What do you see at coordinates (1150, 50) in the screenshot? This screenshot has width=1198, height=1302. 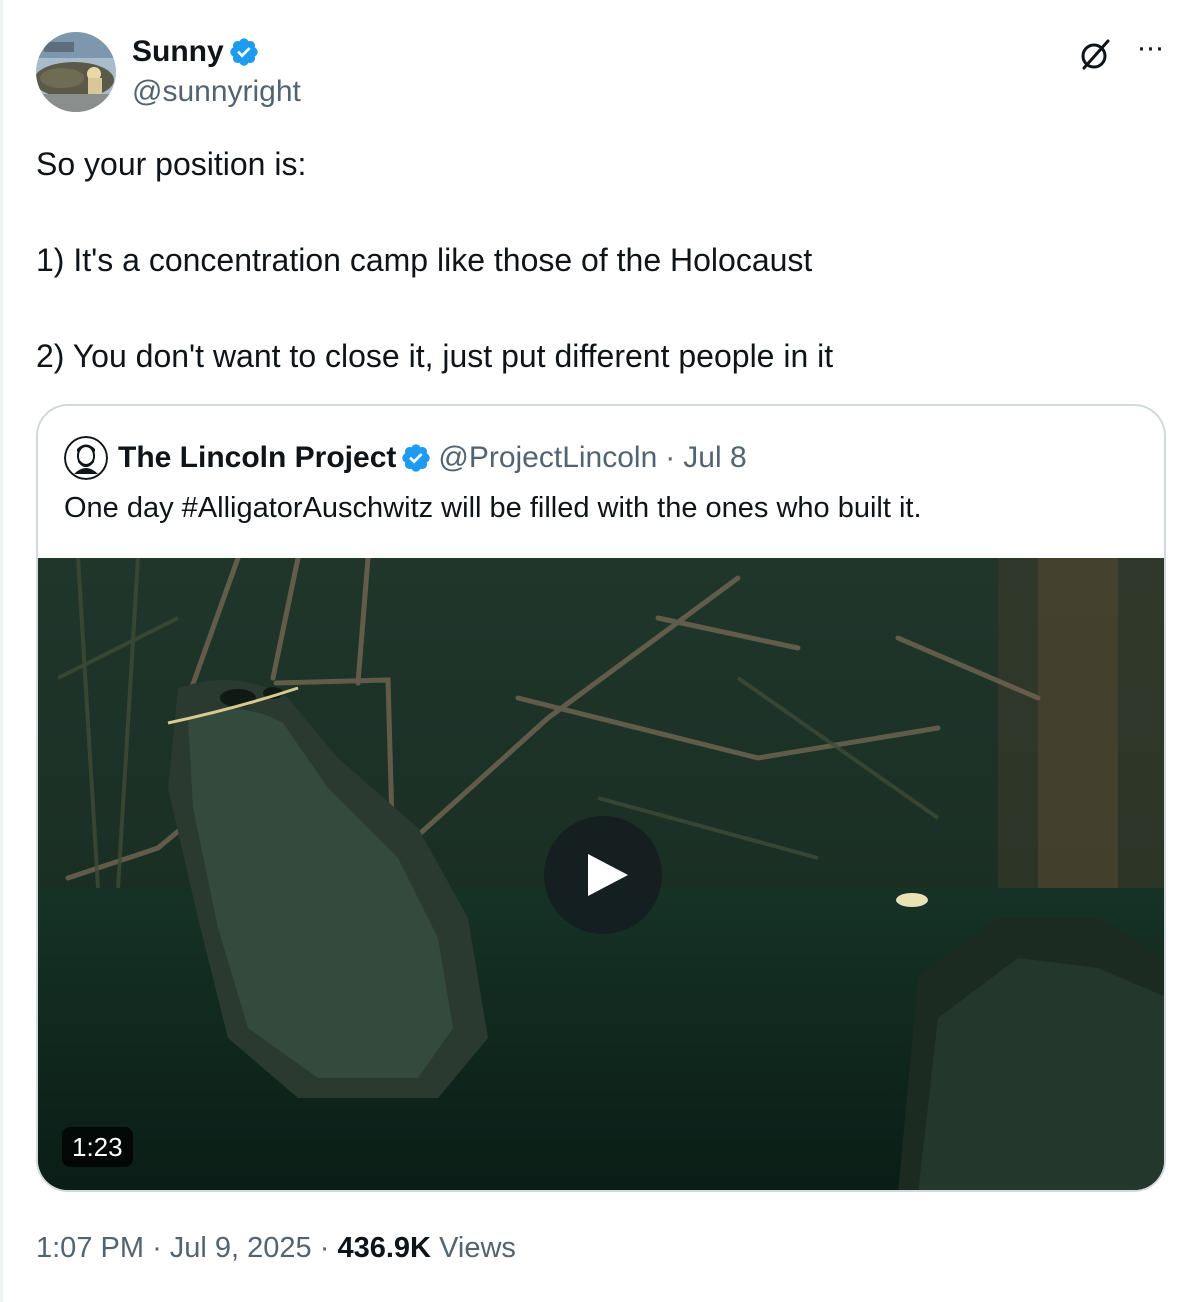 I see `more-icon: ···` at bounding box center [1150, 50].